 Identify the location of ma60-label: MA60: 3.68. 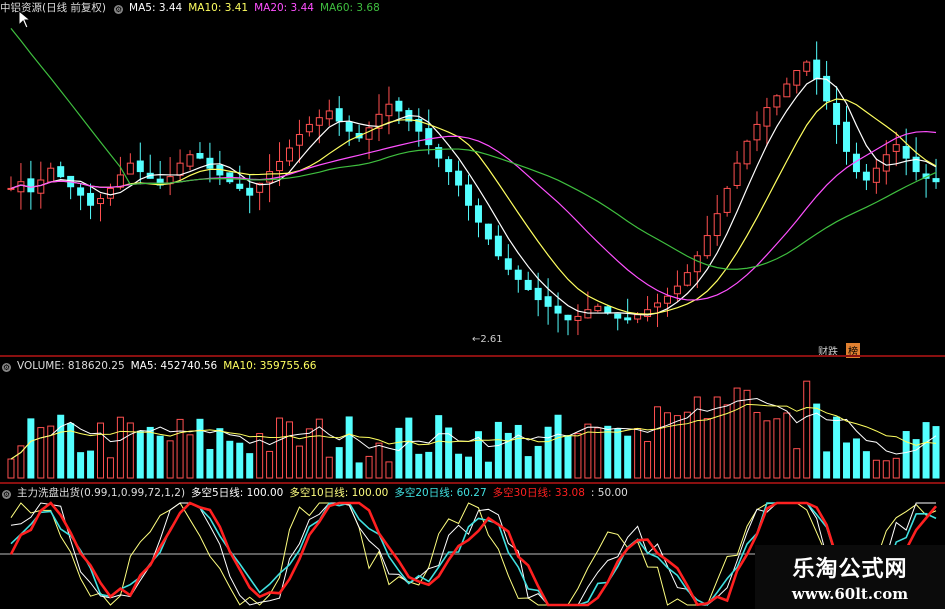
(349, 8).